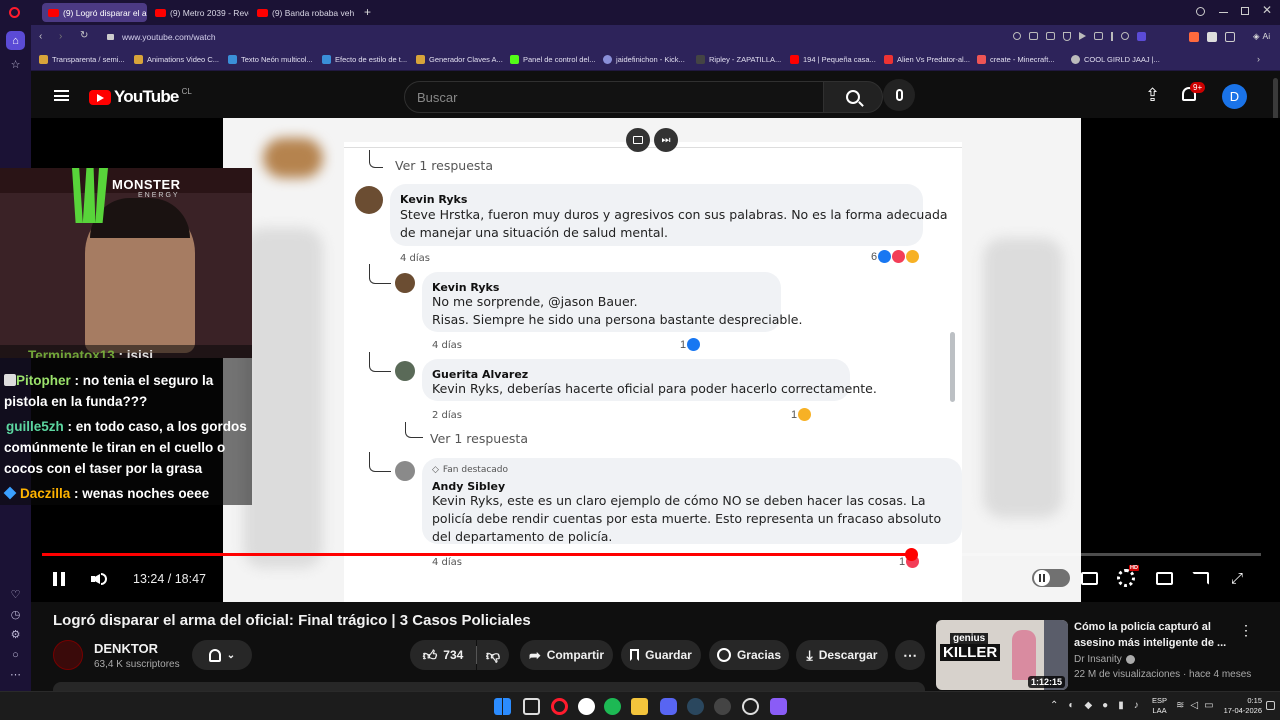 This screenshot has width=1280, height=720. What do you see at coordinates (1237, 578) in the screenshot?
I see `fullscreen-button: ⤢` at bounding box center [1237, 578].